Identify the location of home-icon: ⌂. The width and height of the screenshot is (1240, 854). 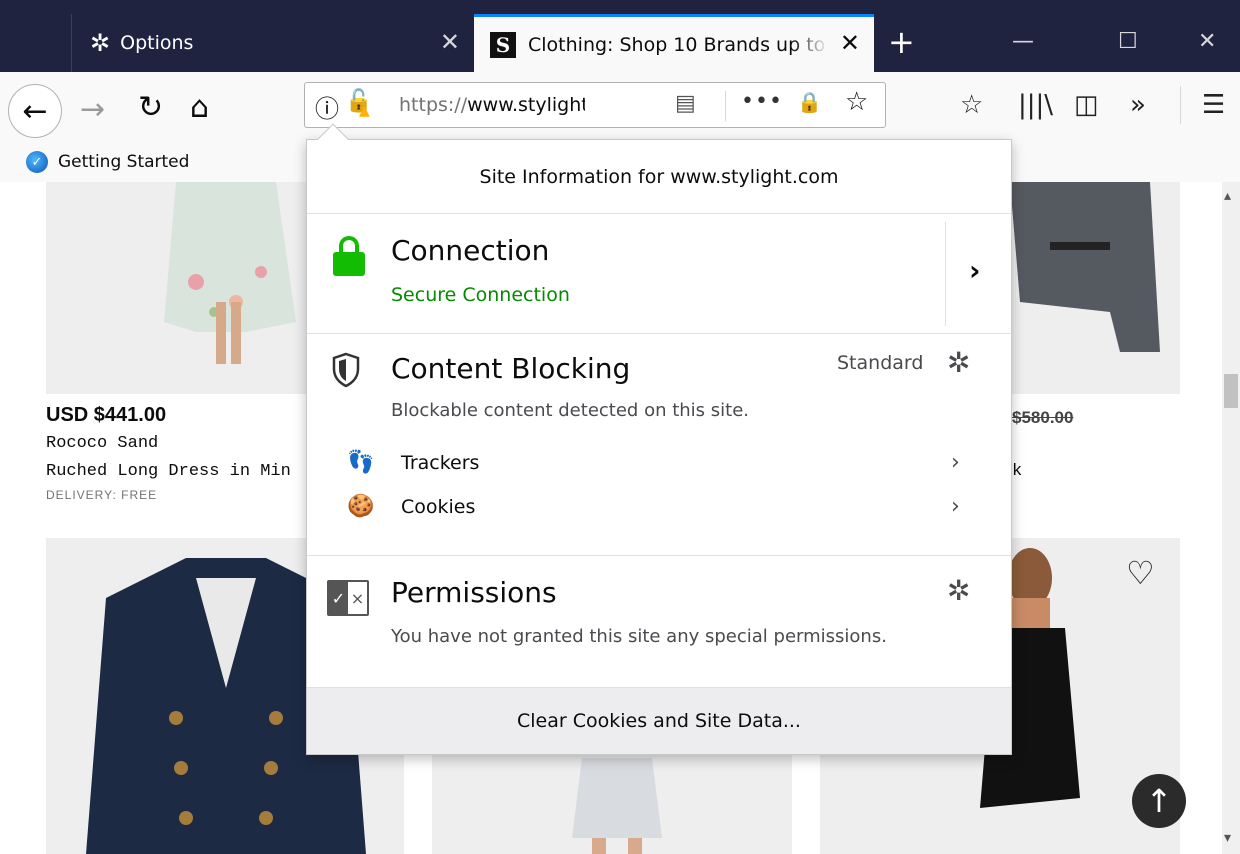
(199, 107).